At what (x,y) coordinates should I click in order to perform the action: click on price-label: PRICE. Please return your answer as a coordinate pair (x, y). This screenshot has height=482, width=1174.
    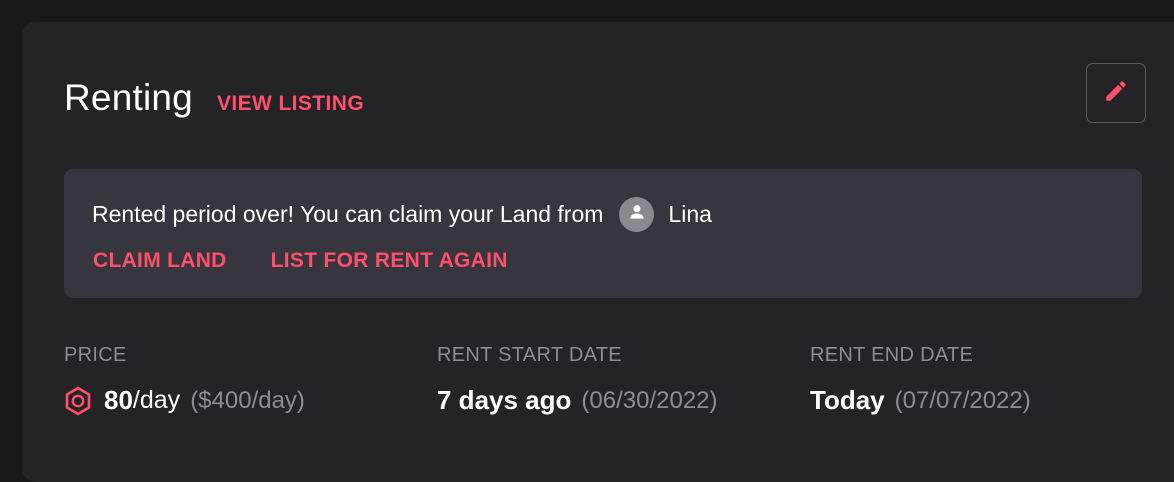
    Looking at the image, I should click on (95, 355).